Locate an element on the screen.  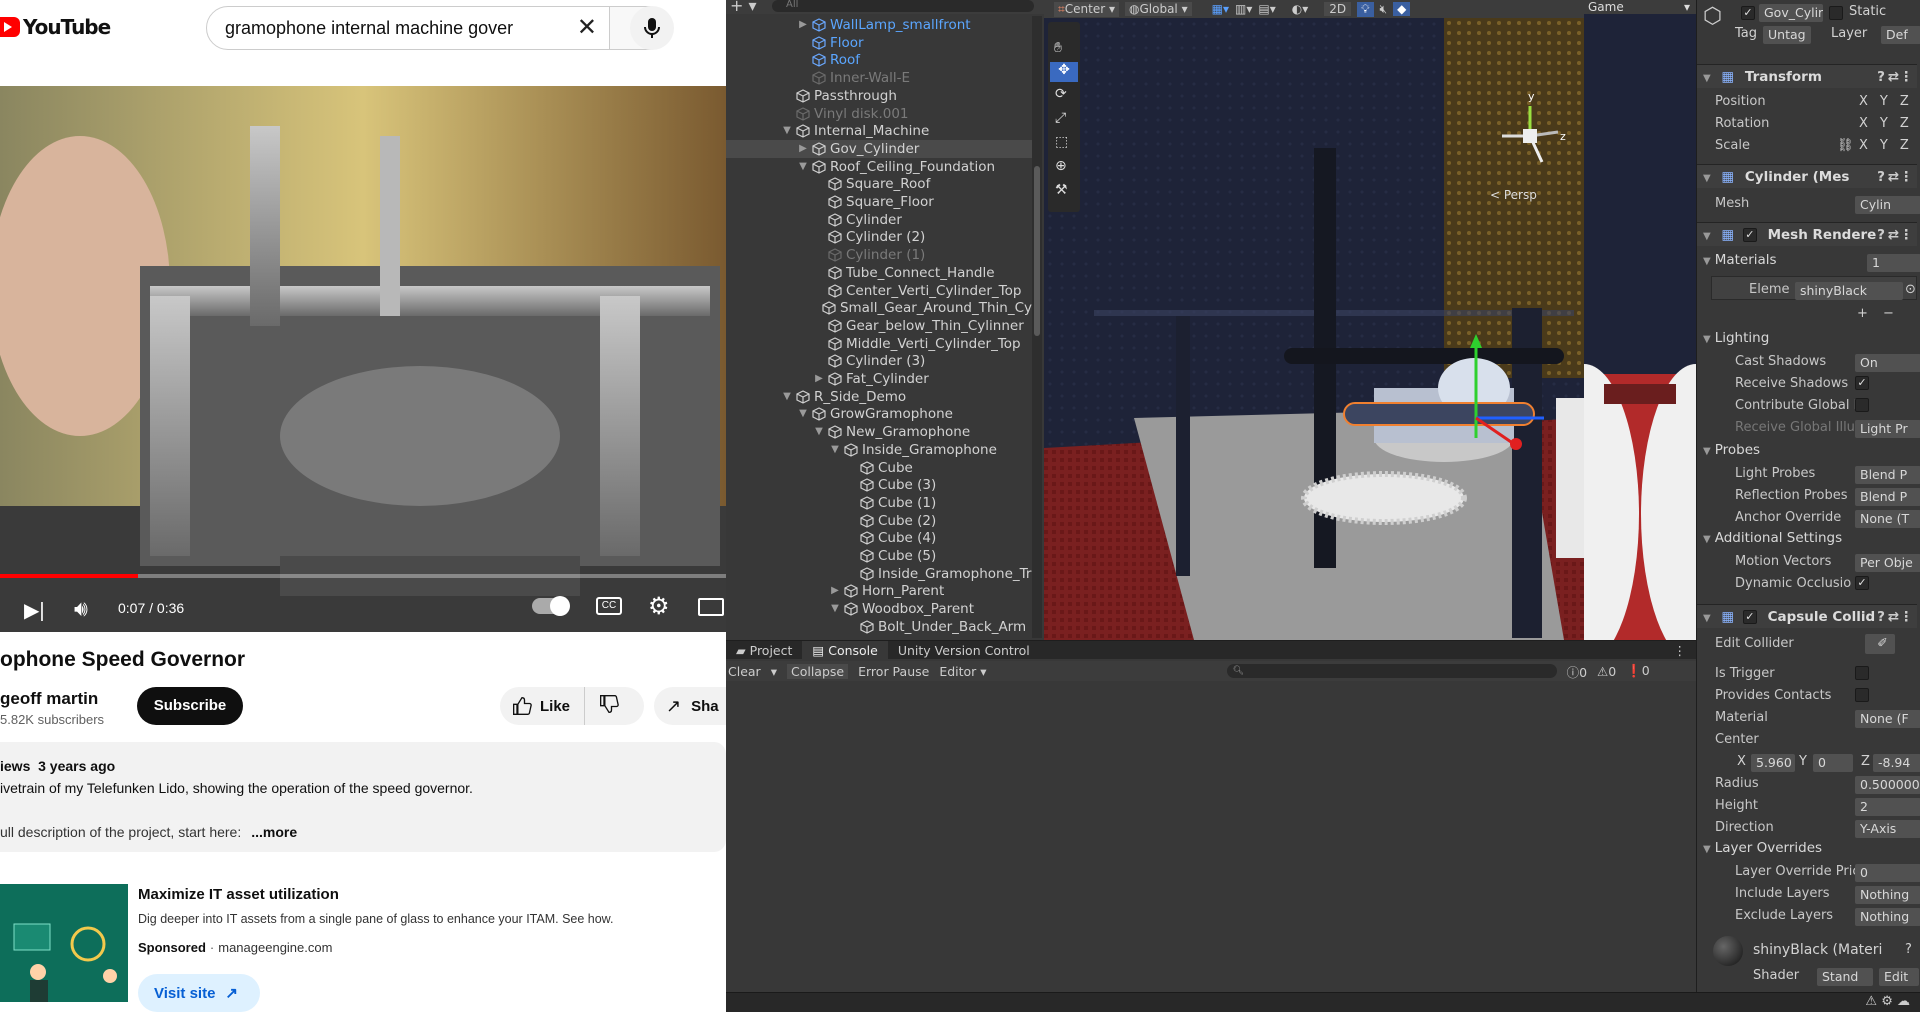
receive-shadows-checkbox: ✓ is located at coordinates (1862, 383).